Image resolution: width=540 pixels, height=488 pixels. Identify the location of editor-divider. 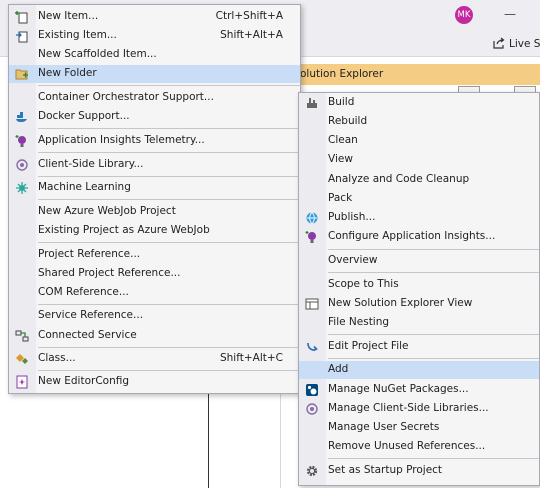
(208, 440).